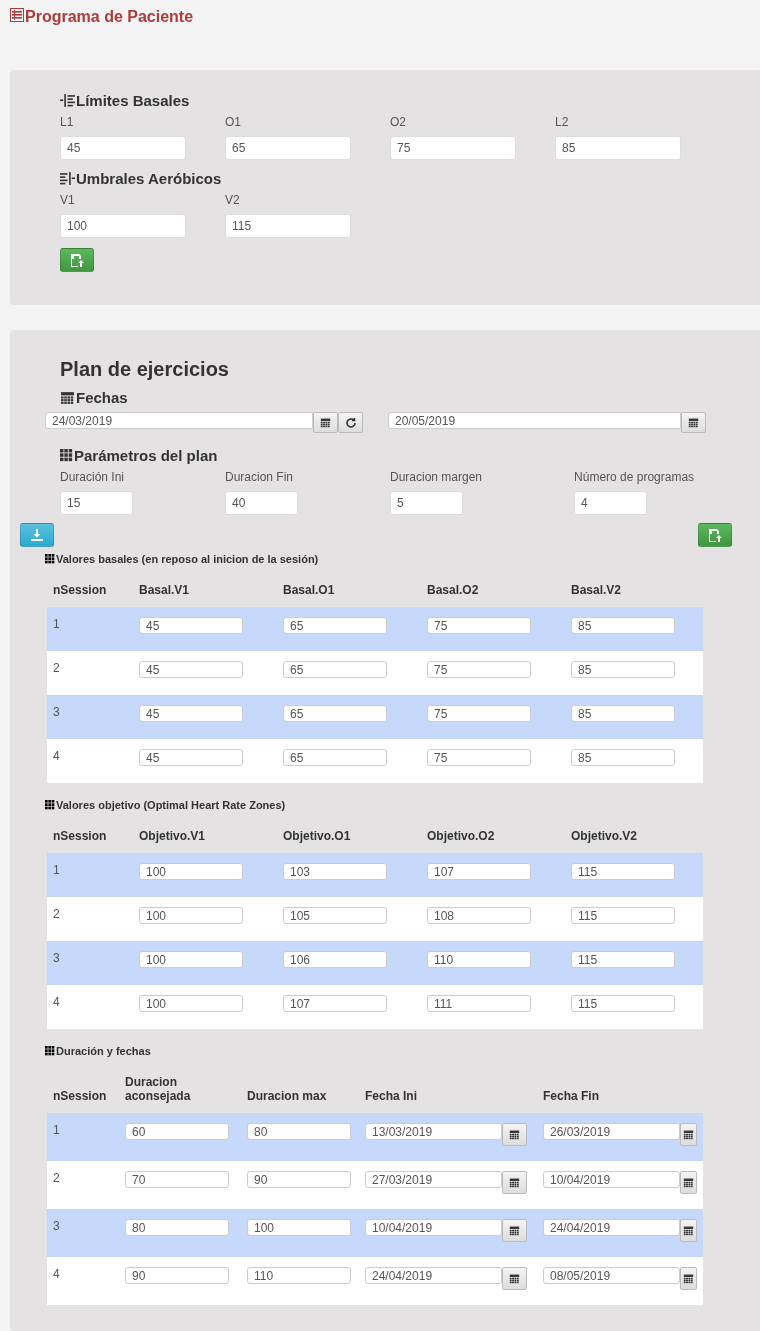 The image size is (760, 1331). What do you see at coordinates (335, 871) in the screenshot?
I see `number-field: 103` at bounding box center [335, 871].